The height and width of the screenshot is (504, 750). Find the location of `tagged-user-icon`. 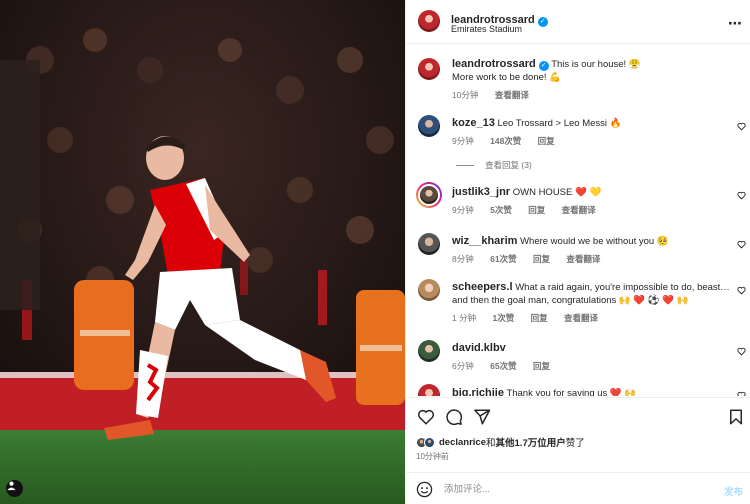

tagged-user-icon is located at coordinates (14, 488).